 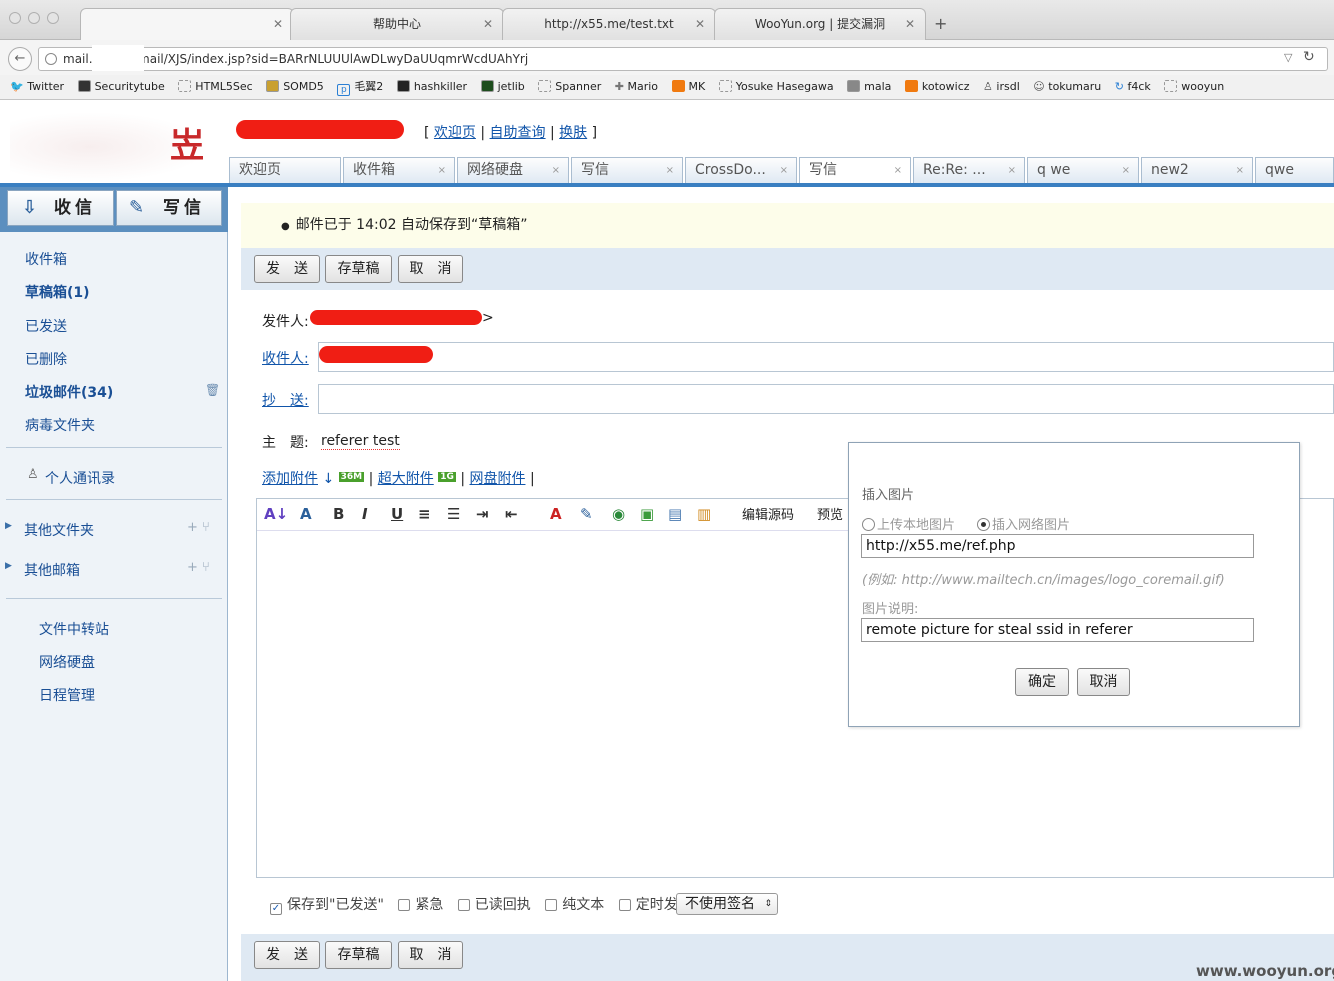 What do you see at coordinates (338, 514) in the screenshot?
I see `bold-icon: B` at bounding box center [338, 514].